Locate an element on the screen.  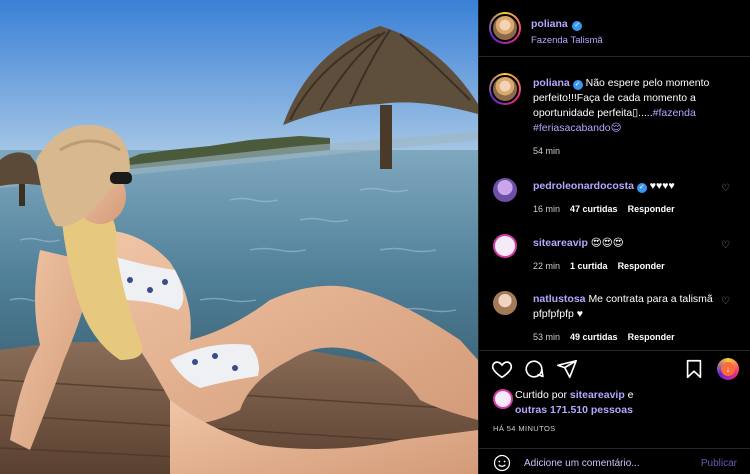
gift-sticker-icon: ↓ is located at coordinates (728, 369).